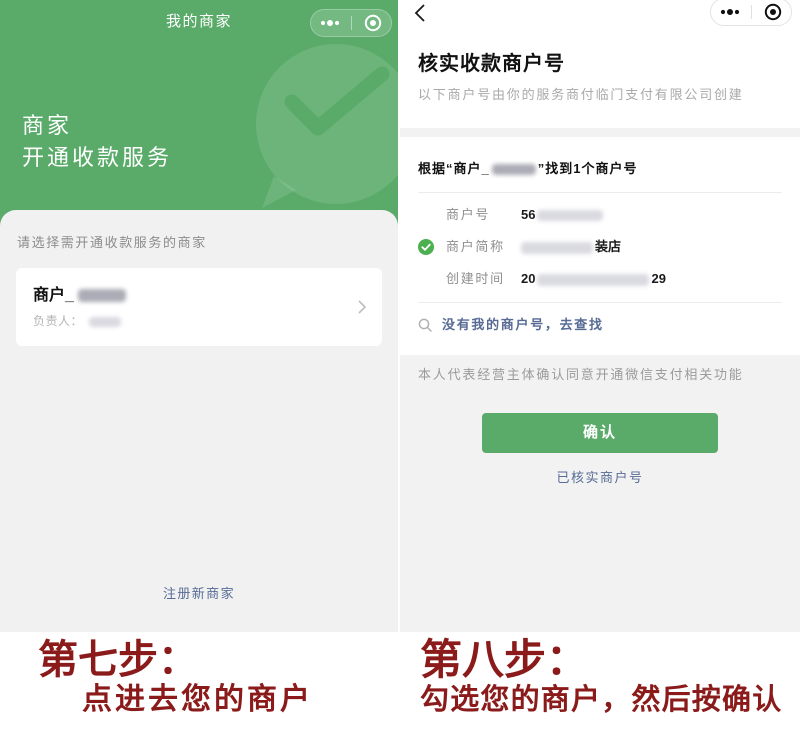 Image resolution: width=800 pixels, height=750 pixels. Describe the element at coordinates (362, 307) in the screenshot. I see `chevron-right-icon` at that location.